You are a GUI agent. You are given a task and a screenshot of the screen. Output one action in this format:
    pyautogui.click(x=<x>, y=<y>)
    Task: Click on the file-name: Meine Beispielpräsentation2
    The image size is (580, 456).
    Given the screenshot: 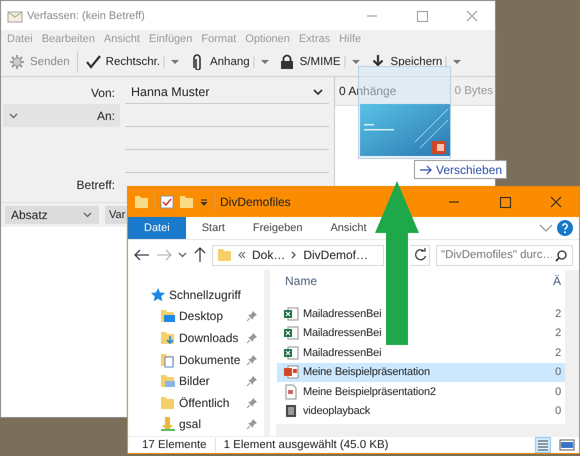 What is the action you would take?
    pyautogui.click(x=369, y=392)
    